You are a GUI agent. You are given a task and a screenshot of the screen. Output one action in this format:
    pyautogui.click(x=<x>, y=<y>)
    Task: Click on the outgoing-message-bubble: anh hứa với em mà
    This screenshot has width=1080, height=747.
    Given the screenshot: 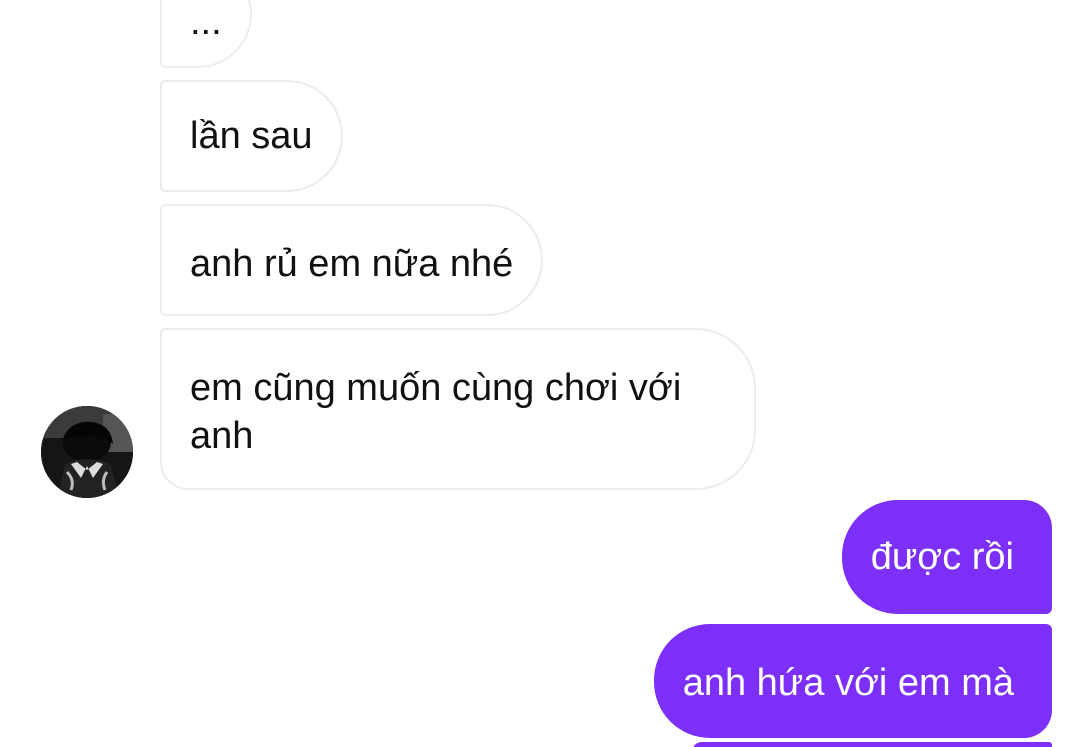 What is the action you would take?
    pyautogui.click(x=852, y=681)
    